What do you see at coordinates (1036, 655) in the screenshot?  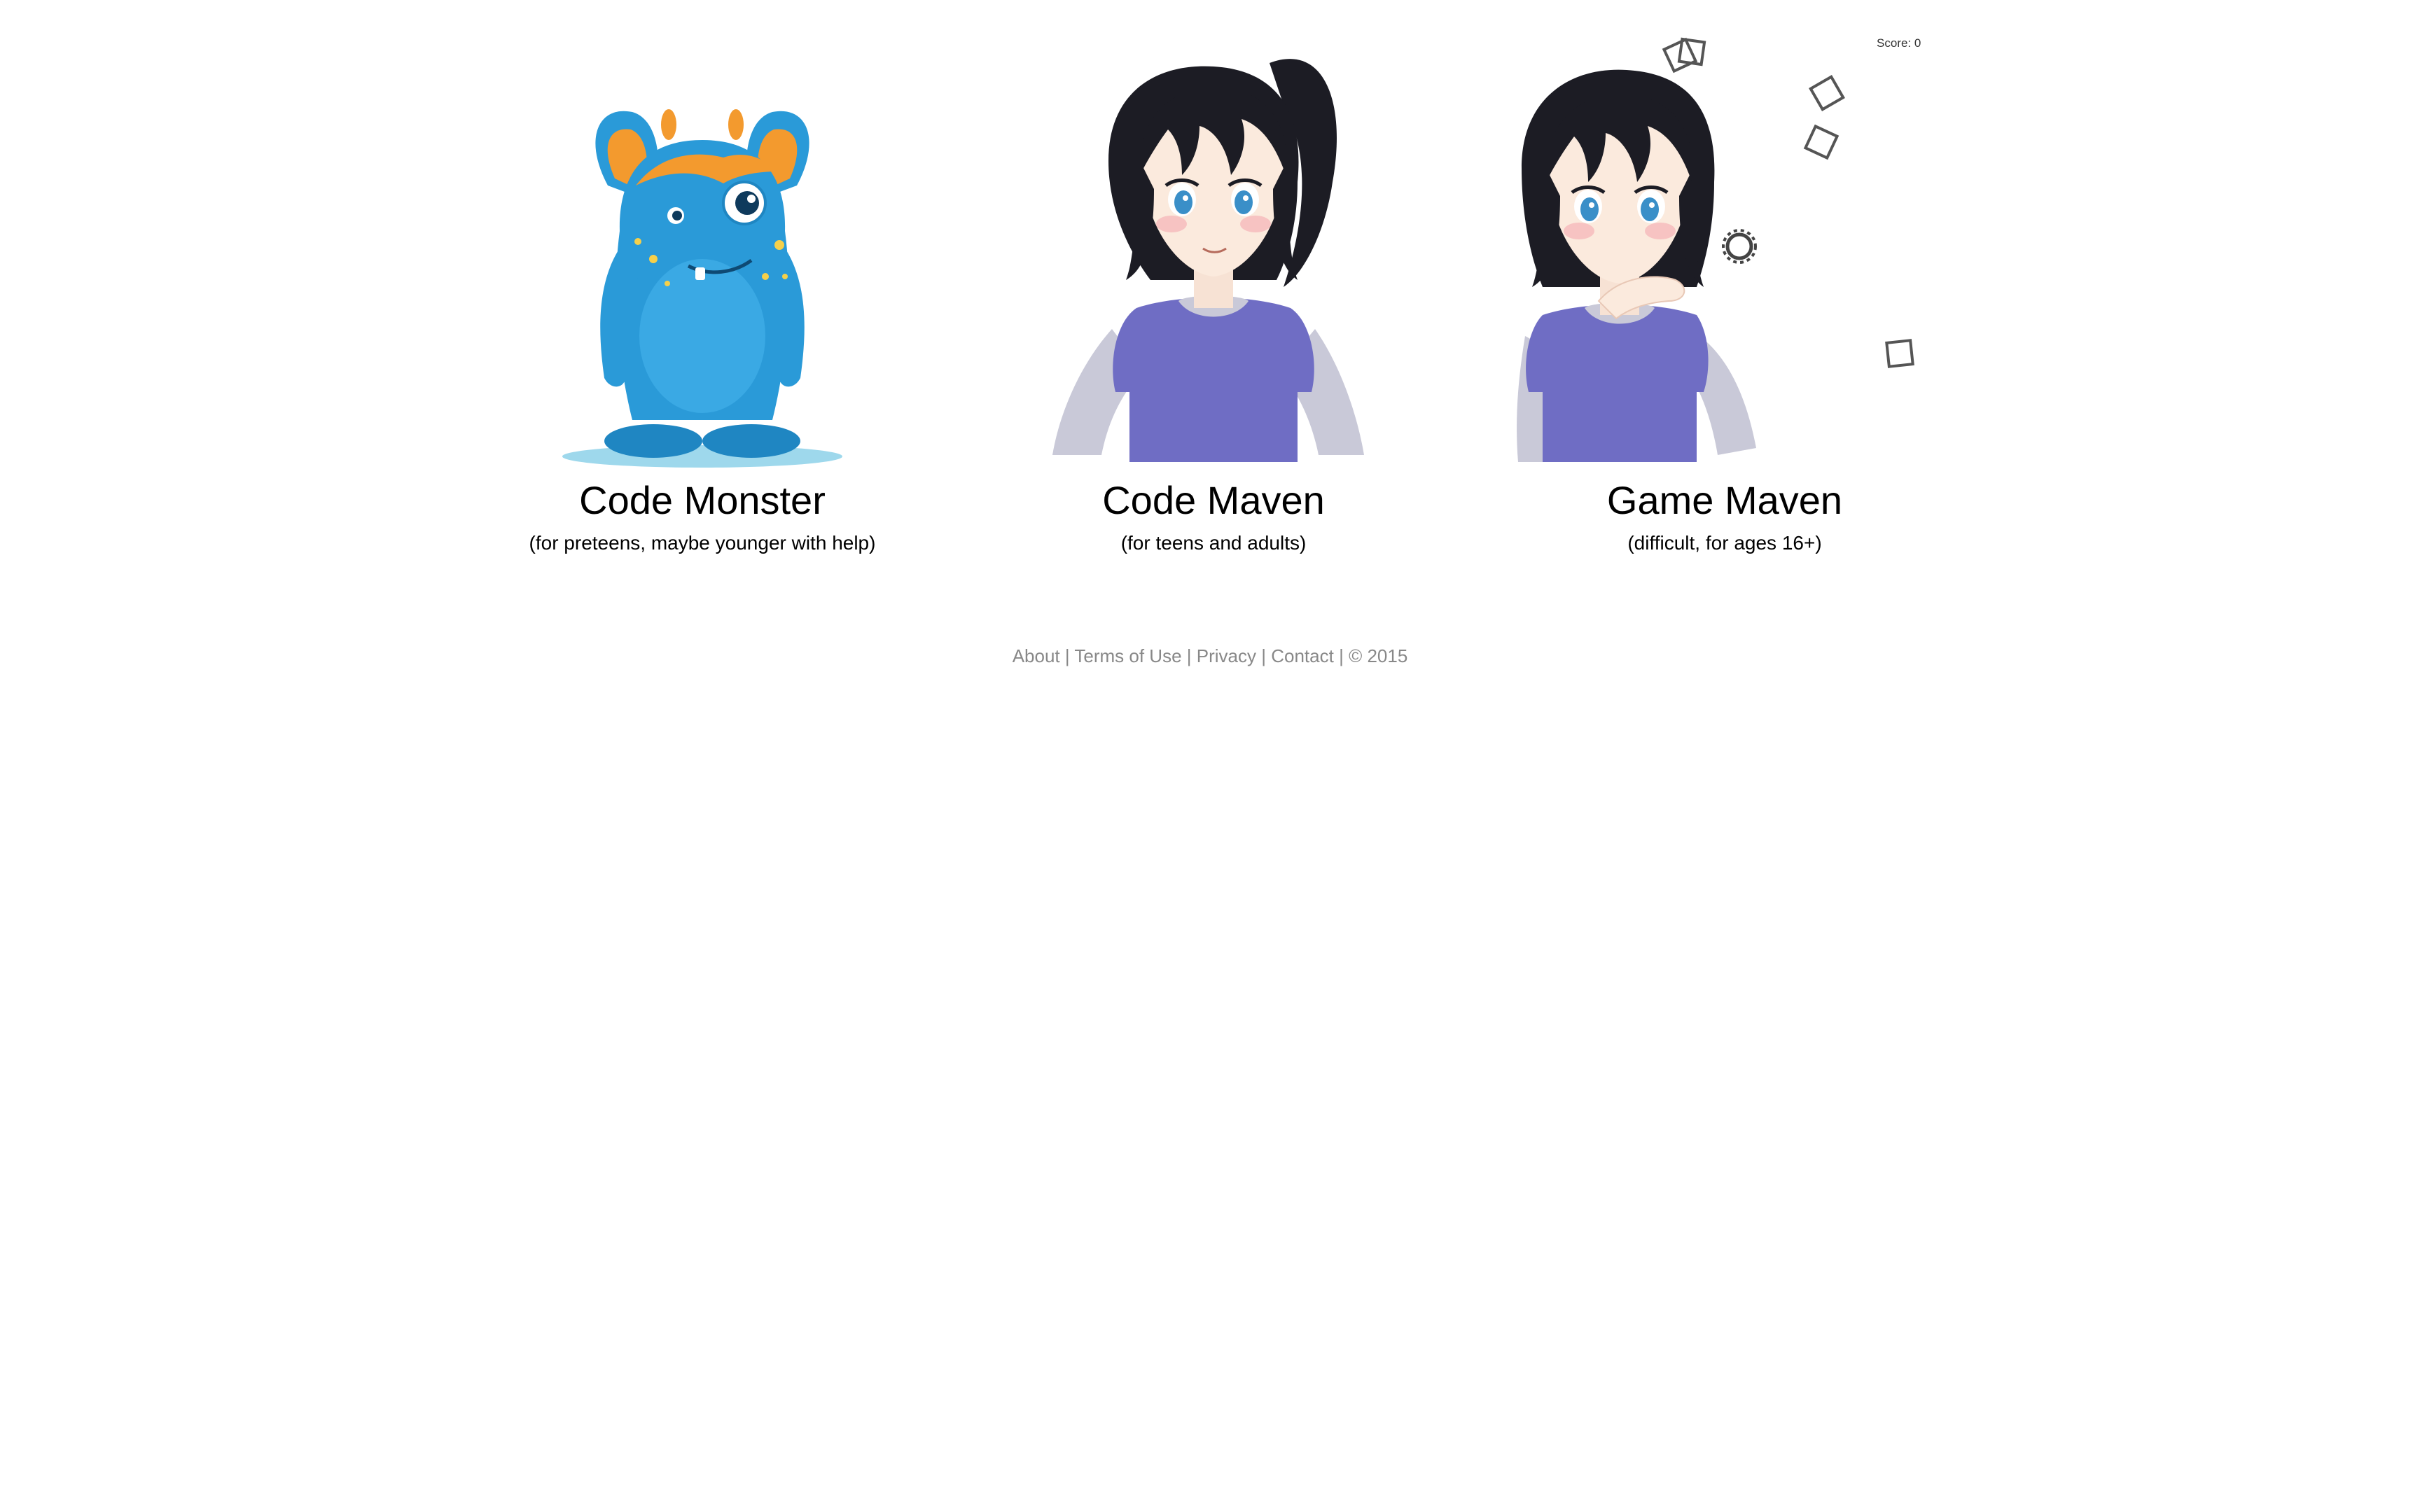 I see `about-link: About` at bounding box center [1036, 655].